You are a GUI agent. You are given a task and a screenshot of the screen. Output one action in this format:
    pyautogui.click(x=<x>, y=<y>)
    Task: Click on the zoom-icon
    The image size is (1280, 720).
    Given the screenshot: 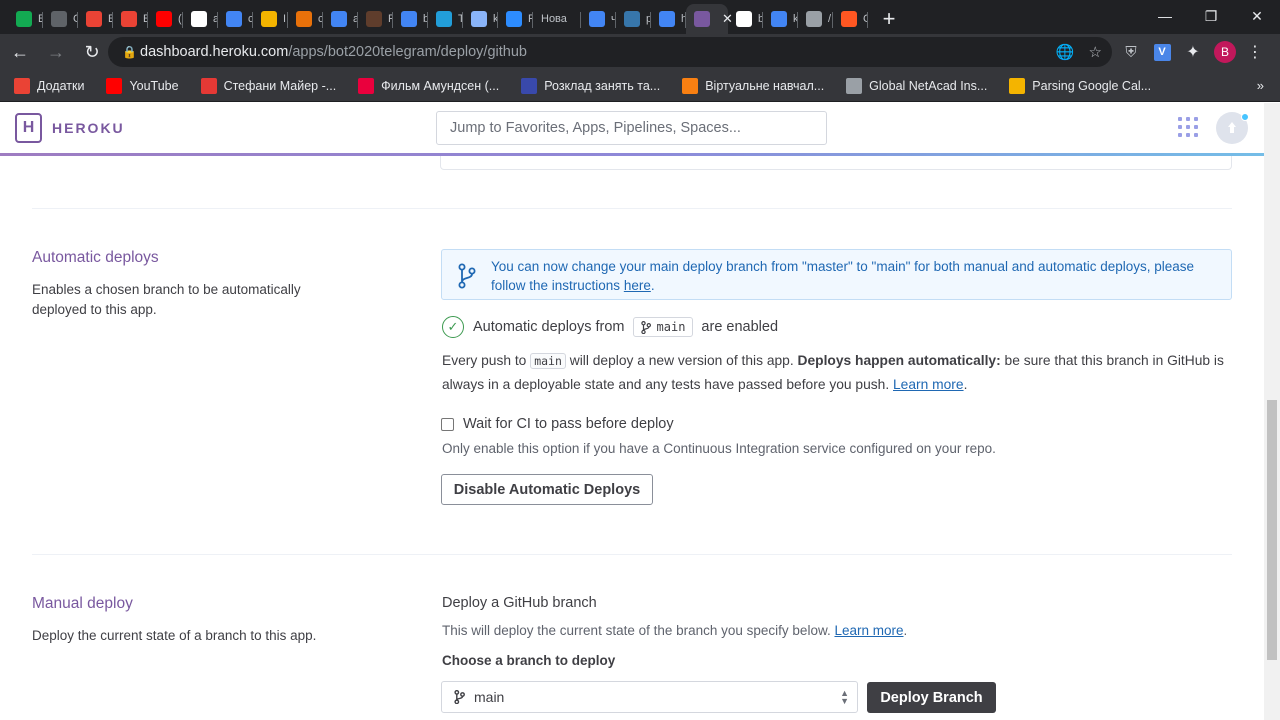 What is the action you would take?
    pyautogui.click(x=514, y=19)
    